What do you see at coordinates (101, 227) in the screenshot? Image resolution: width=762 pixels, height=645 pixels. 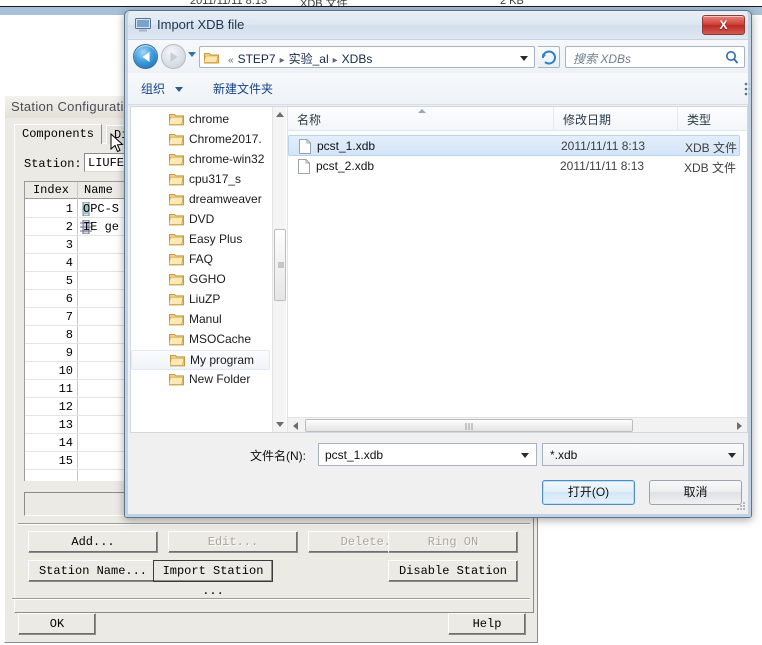 I see `grid-row-name: IE ge` at bounding box center [101, 227].